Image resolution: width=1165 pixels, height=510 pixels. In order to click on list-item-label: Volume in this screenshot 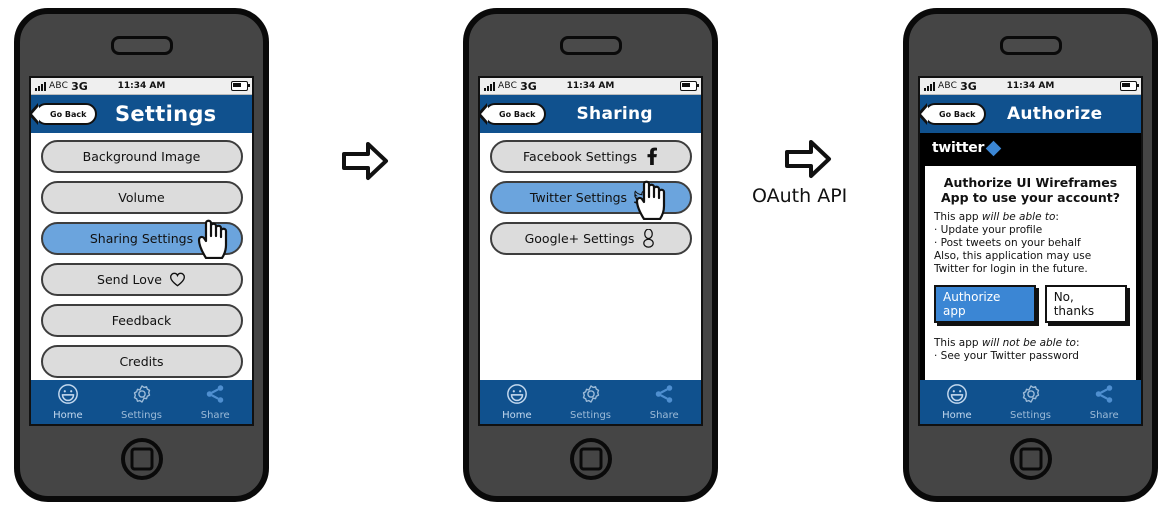, I will do `click(141, 197)`.